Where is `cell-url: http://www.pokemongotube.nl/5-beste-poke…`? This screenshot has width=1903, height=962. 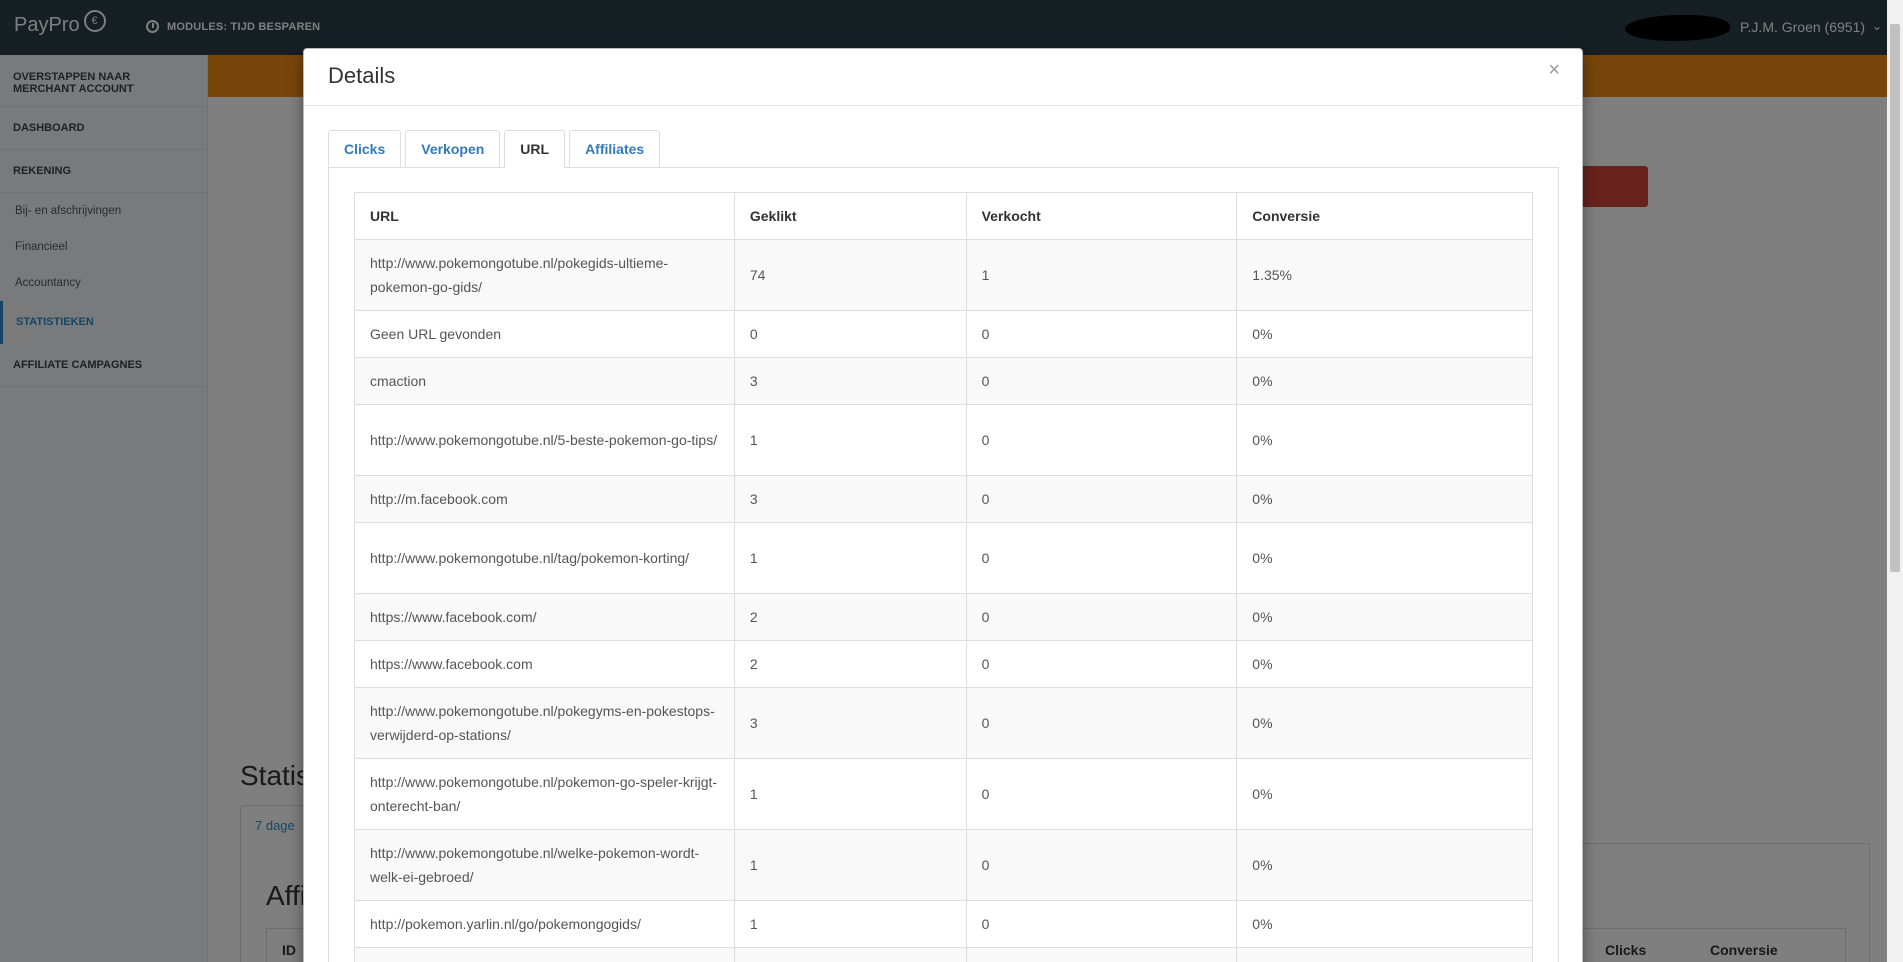
cell-url: http://www.pokemongotube.nl/5-beste-poke… is located at coordinates (544, 440).